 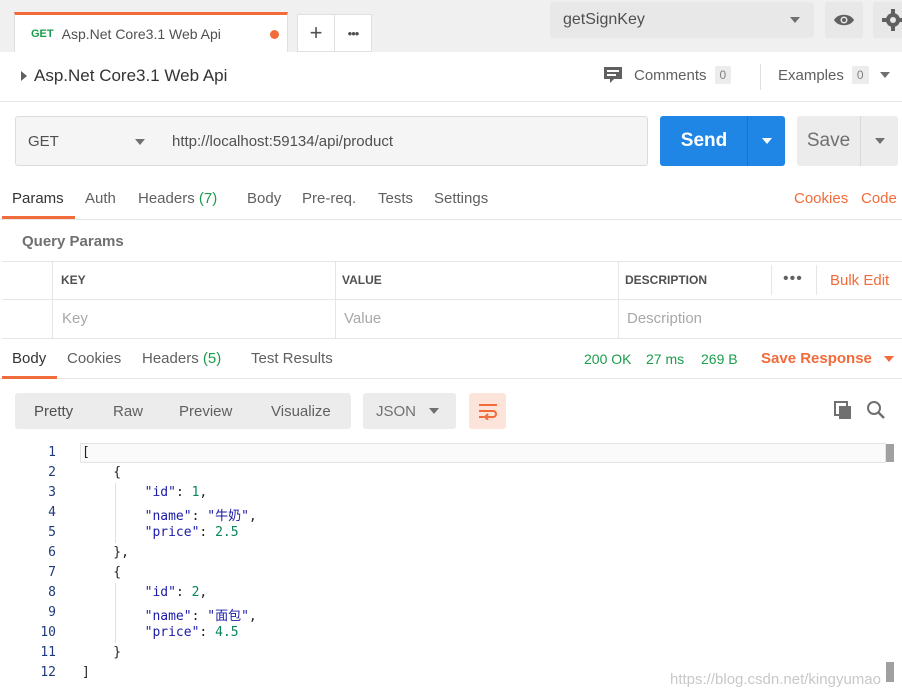 What do you see at coordinates (403, 141) in the screenshot?
I see `url-input: http://localhost:59134/api/product` at bounding box center [403, 141].